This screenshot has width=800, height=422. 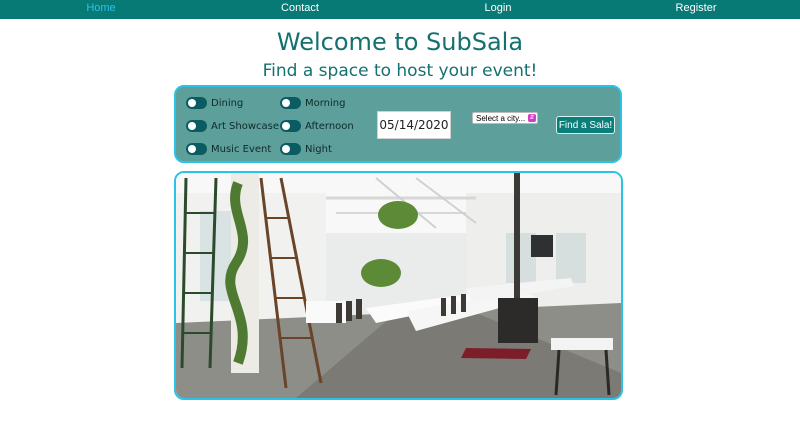 What do you see at coordinates (696, 8) in the screenshot?
I see `nav-register-link: Register` at bounding box center [696, 8].